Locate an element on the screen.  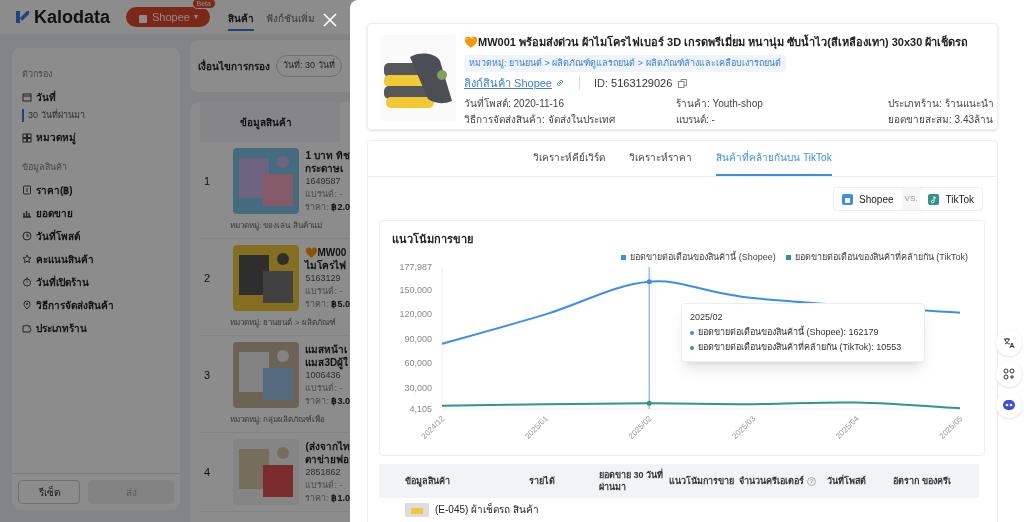
product-link: ลิงก์สินค้า Shopee is located at coordinates (514, 83).